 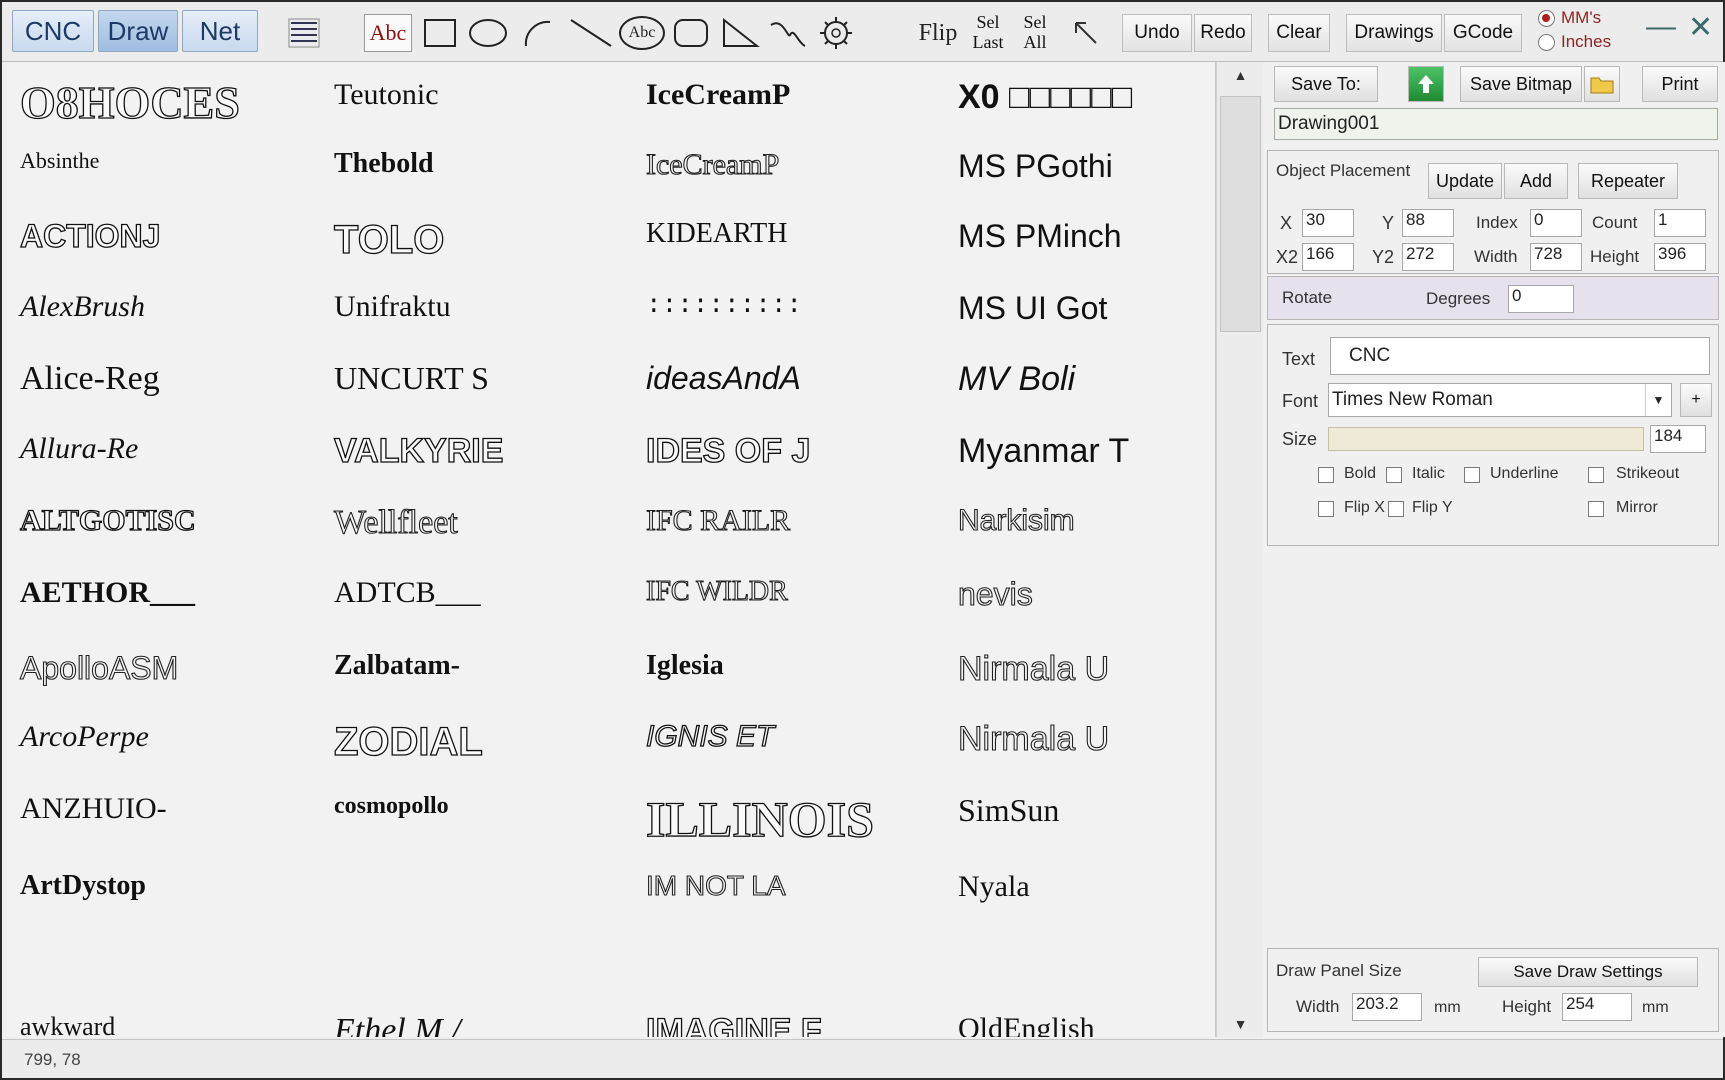 I want to click on font-sample: awkward, so click(x=67, y=1026).